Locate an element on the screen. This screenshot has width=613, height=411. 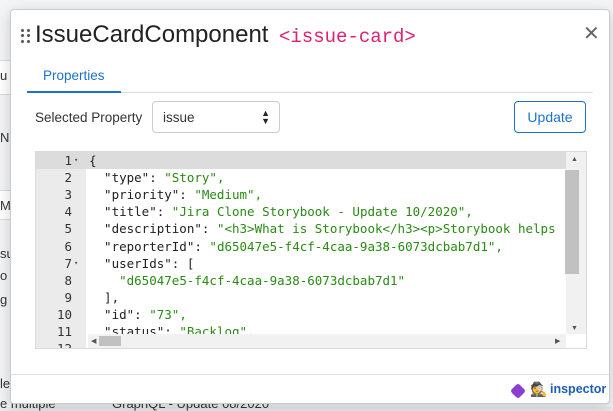
horizontal-scrollbar is located at coordinates (327, 341).